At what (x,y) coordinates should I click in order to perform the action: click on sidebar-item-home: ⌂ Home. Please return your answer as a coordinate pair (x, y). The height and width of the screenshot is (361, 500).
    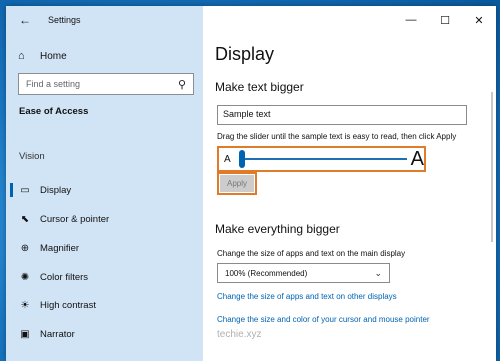
    Looking at the image, I should click on (42, 56).